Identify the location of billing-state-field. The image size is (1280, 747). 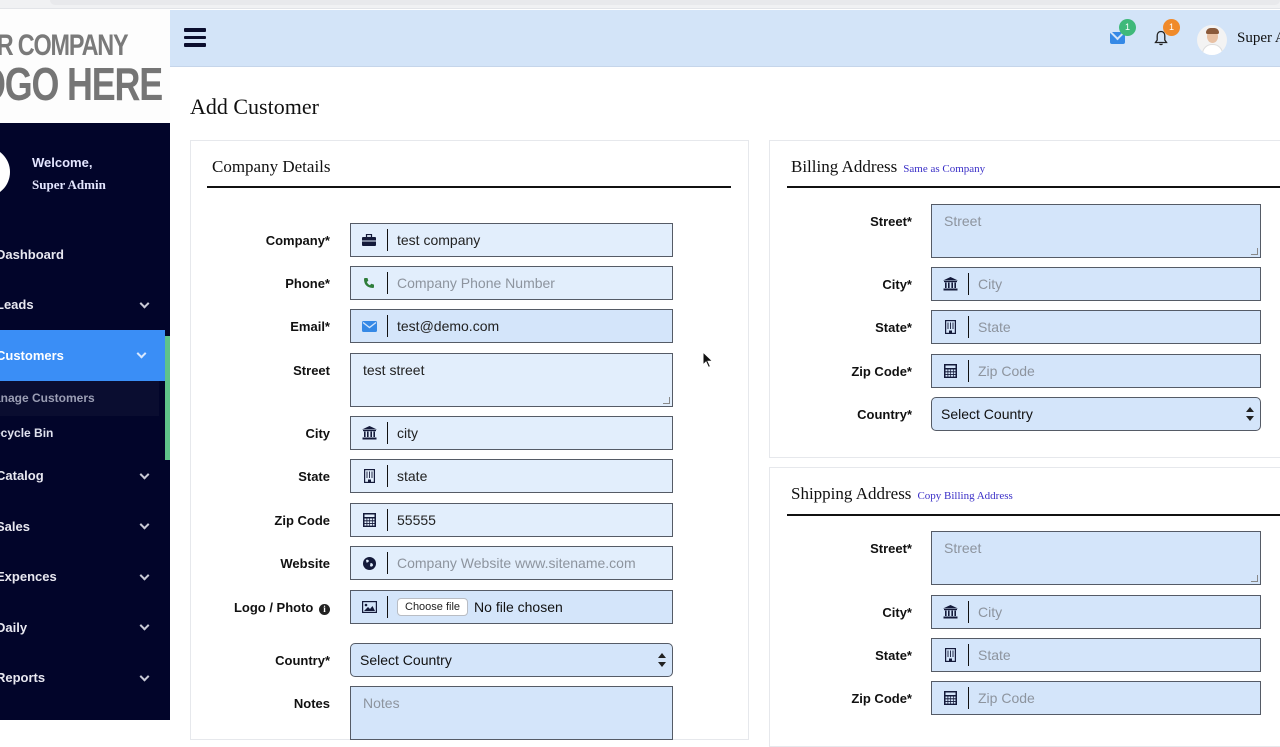
(1096, 327).